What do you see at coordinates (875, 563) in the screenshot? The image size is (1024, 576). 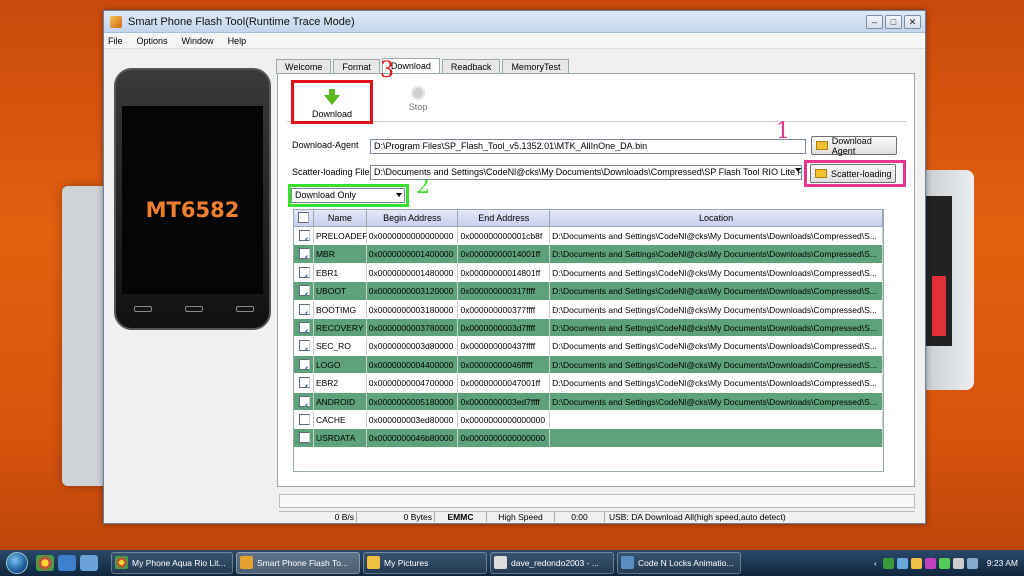 I see `chevron-left-icon: ‹` at bounding box center [875, 563].